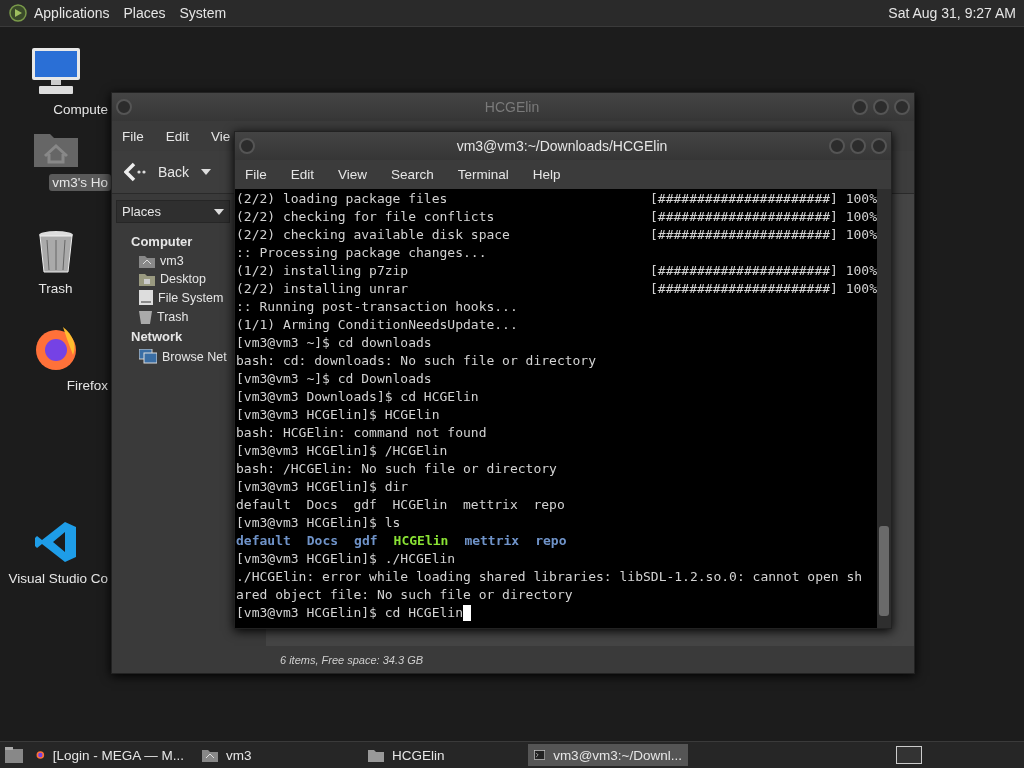 Image resolution: width=1024 pixels, height=768 pixels. Describe the element at coordinates (416, 361) in the screenshot. I see `terminal-line: bash: cd: downloads: No such file or directory` at that location.